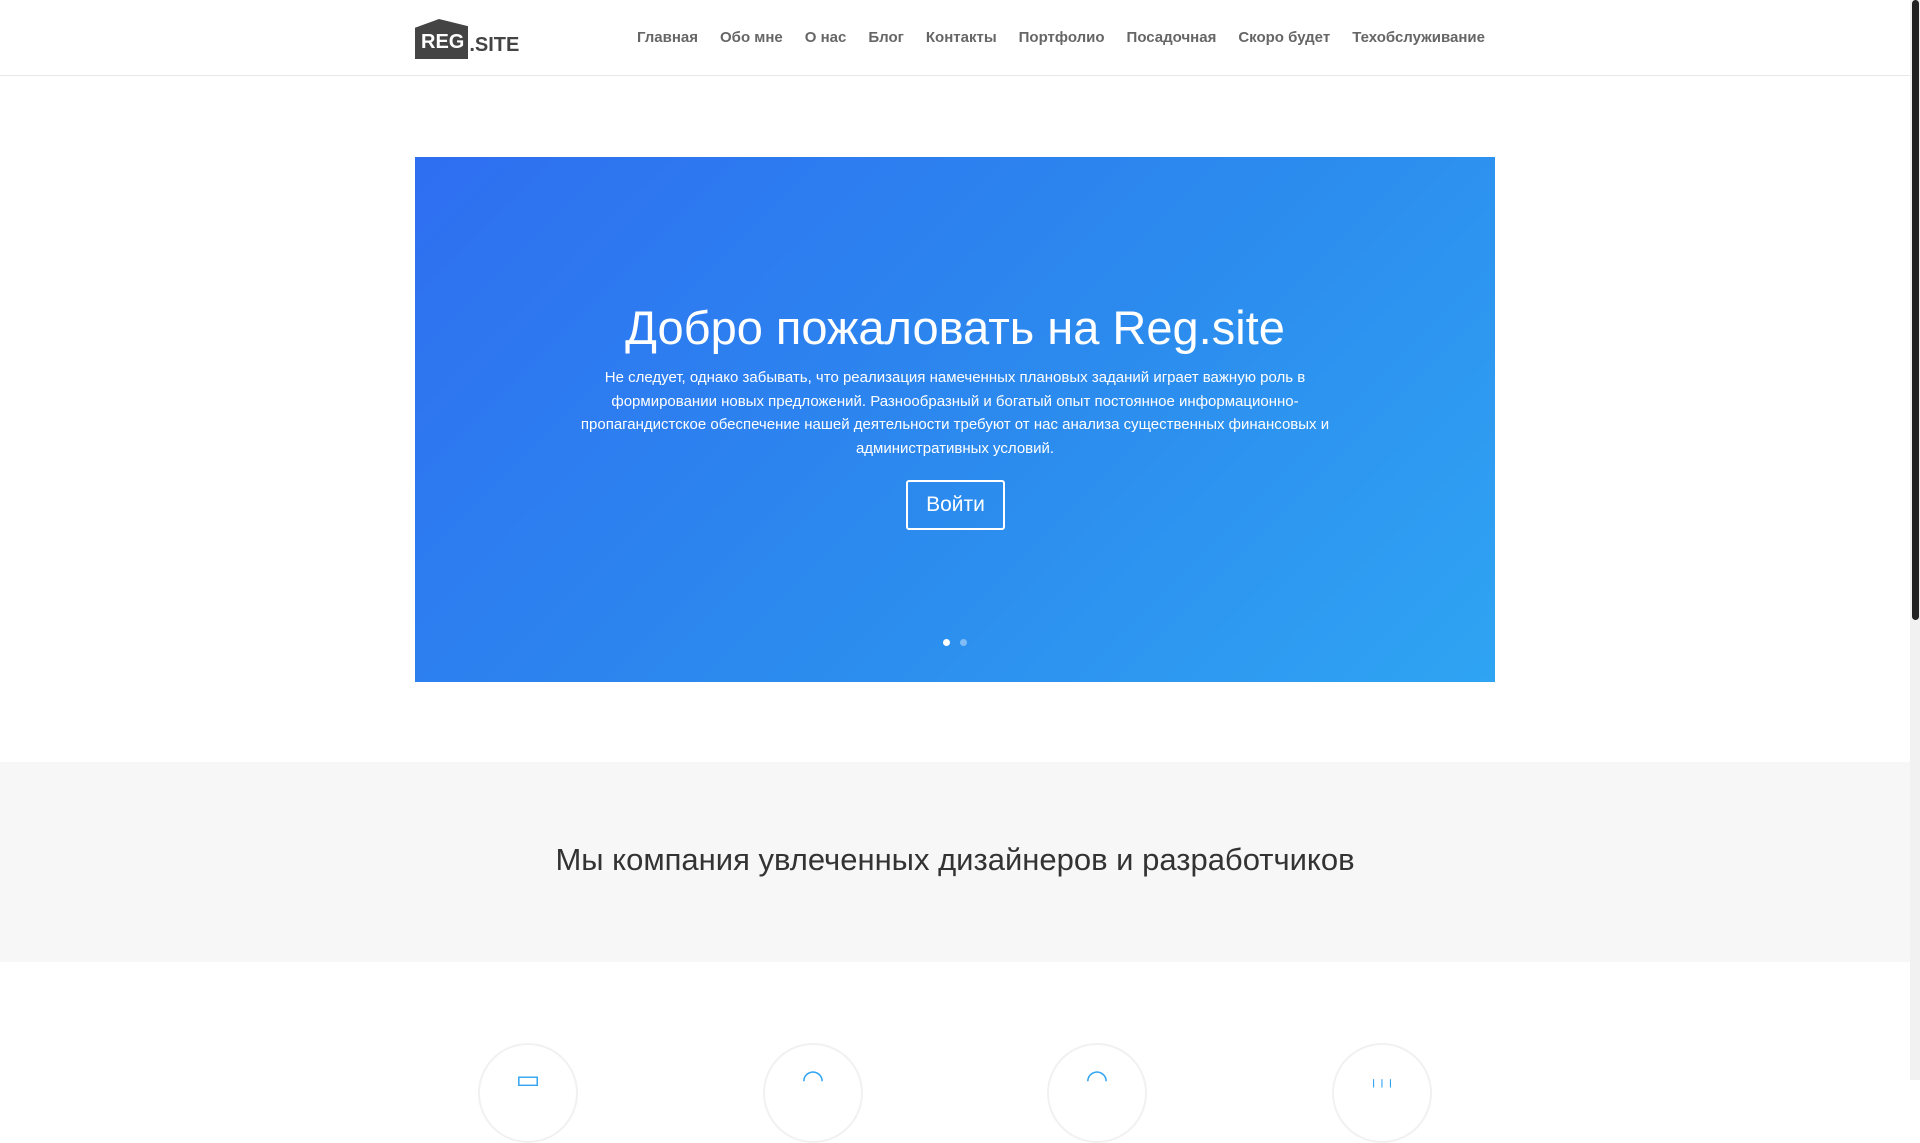  Describe the element at coordinates (494, 44) in the screenshot. I see `logo-text: .SITE` at that location.